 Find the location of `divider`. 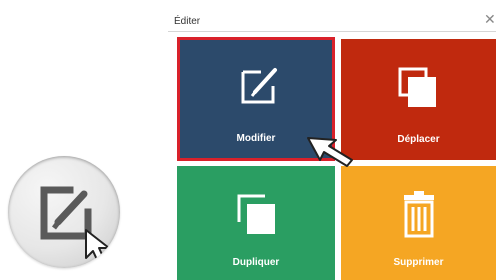

divider is located at coordinates (332, 31).